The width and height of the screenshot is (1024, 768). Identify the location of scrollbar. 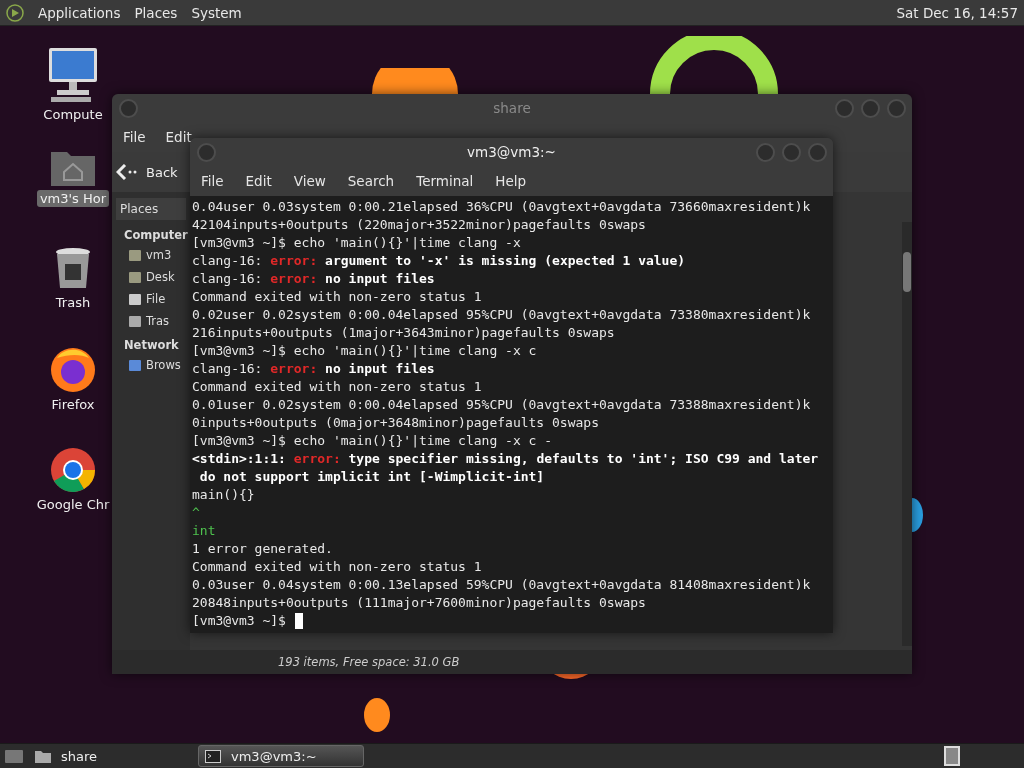
(907, 434).